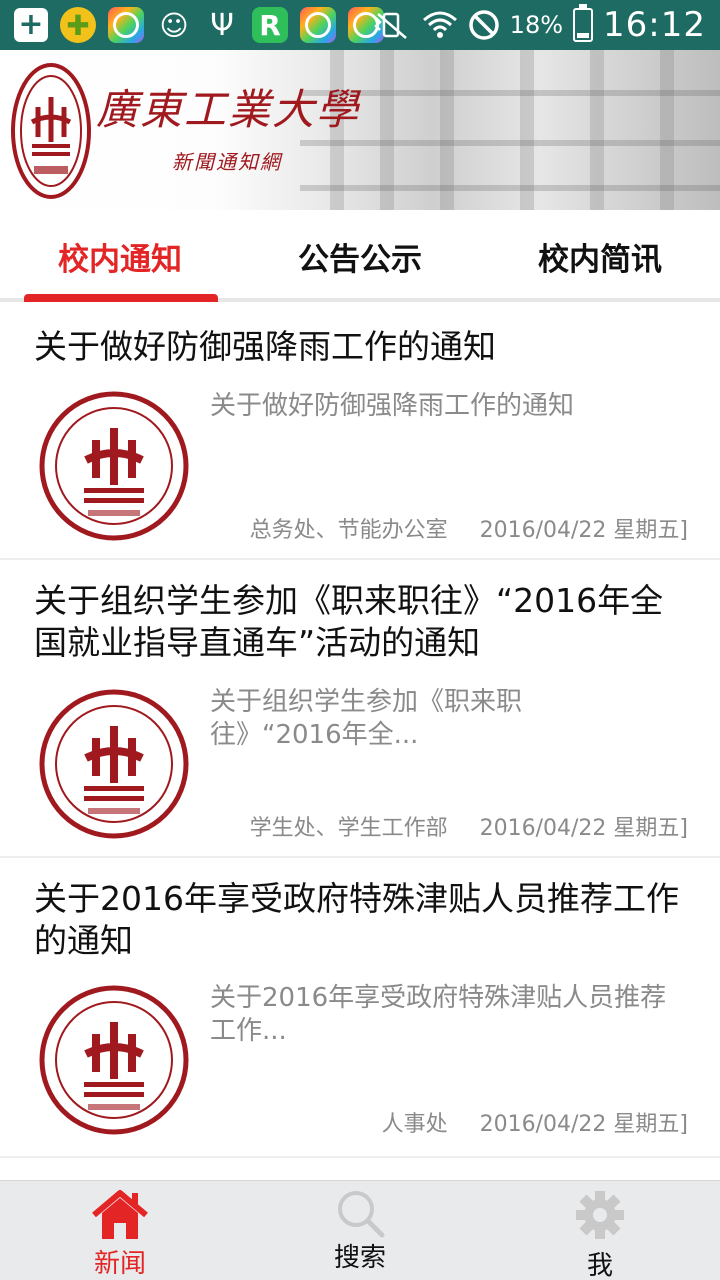  Describe the element at coordinates (119, 1264) in the screenshot. I see `nav-news-label: 新闻` at that location.